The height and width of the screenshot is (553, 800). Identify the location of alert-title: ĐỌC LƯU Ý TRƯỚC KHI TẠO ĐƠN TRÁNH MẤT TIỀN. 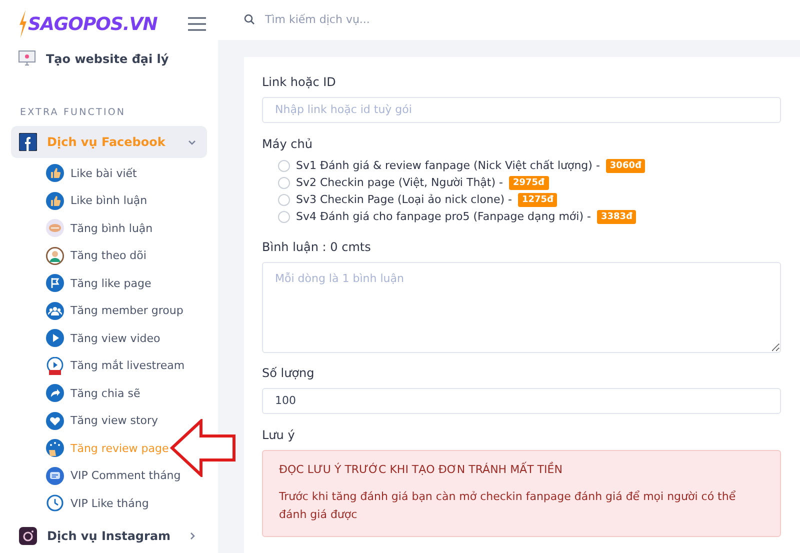
(421, 469).